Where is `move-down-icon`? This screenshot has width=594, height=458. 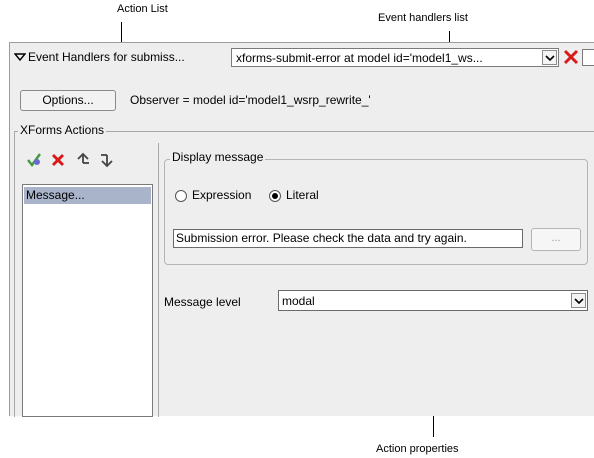
move-down-icon is located at coordinates (107, 160).